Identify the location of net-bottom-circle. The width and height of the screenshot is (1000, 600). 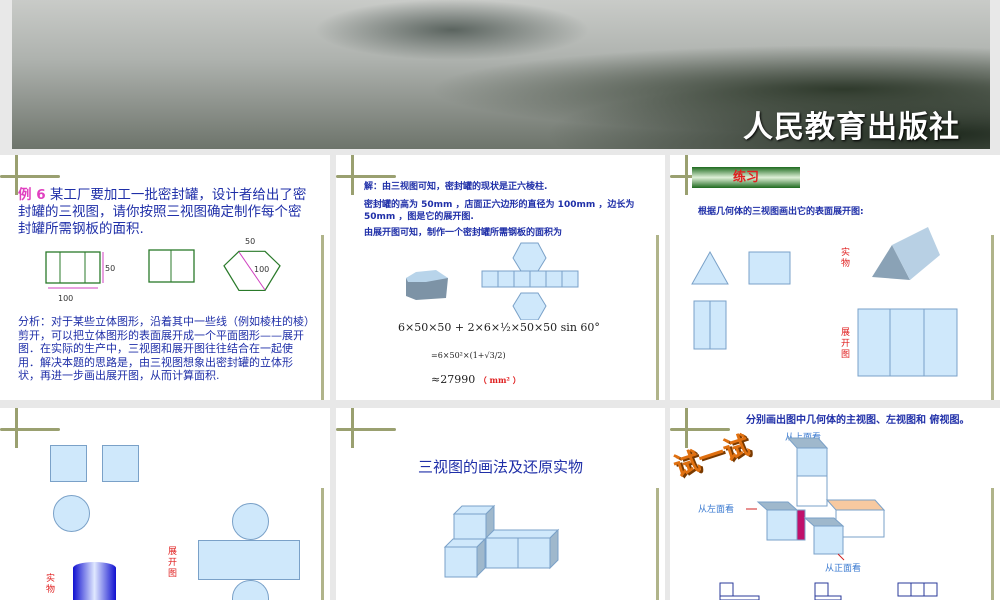
(250, 590).